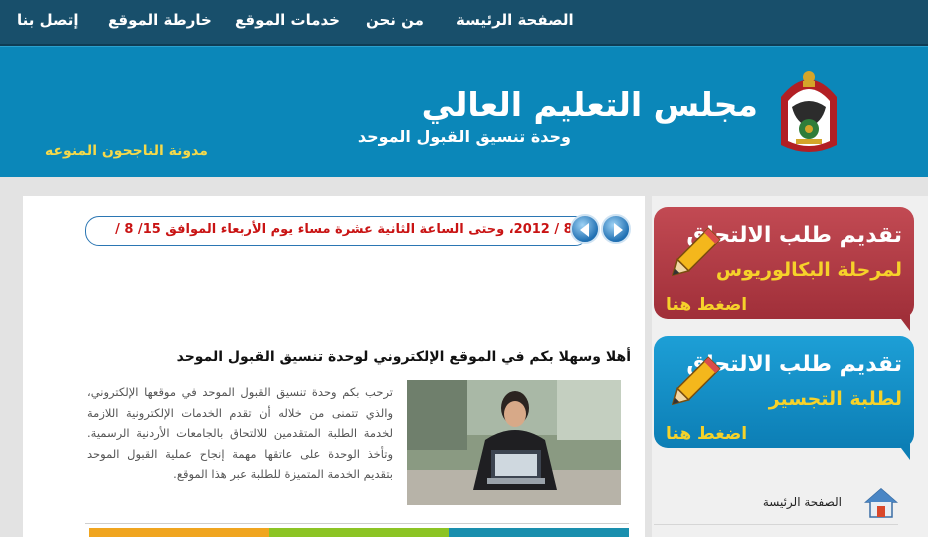 The image size is (928, 537). I want to click on tab-orange, so click(179, 532).